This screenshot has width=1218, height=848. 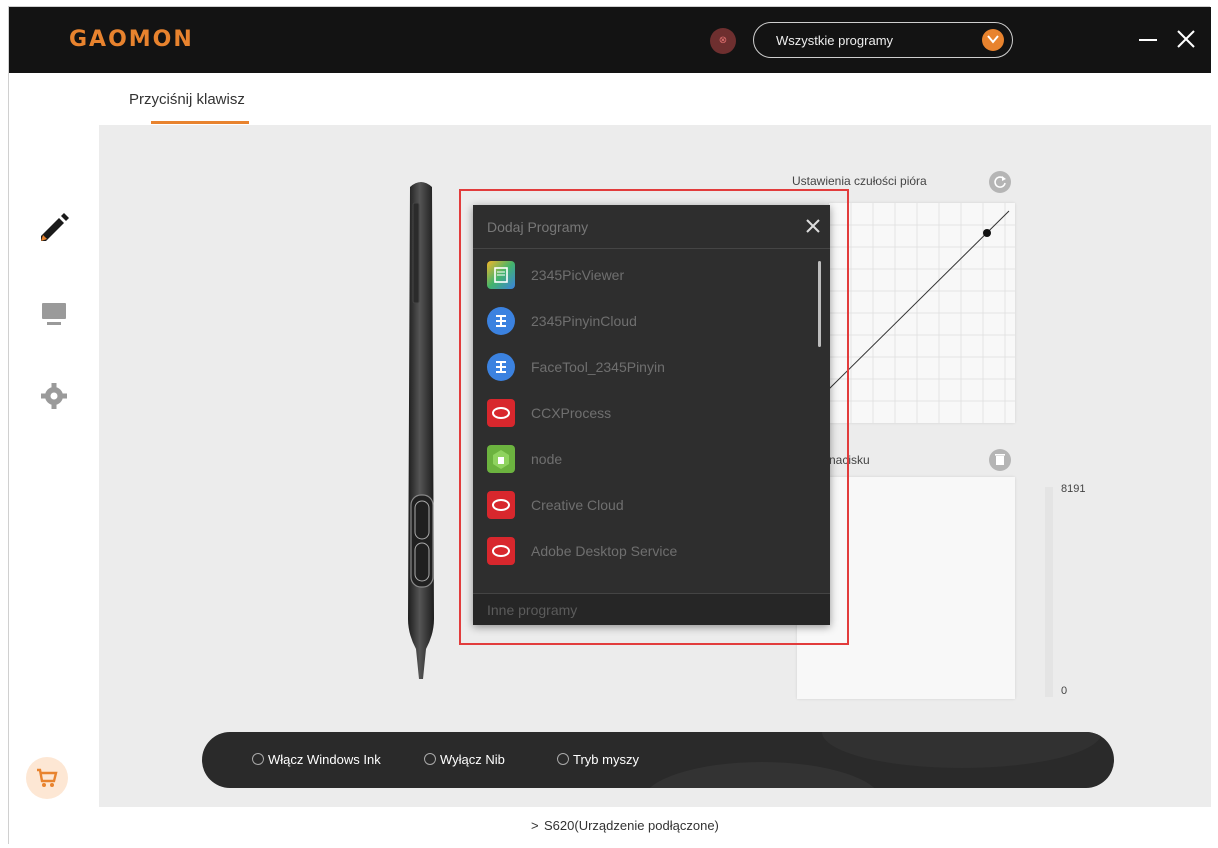 What do you see at coordinates (501, 459) in the screenshot?
I see `node-icon` at bounding box center [501, 459].